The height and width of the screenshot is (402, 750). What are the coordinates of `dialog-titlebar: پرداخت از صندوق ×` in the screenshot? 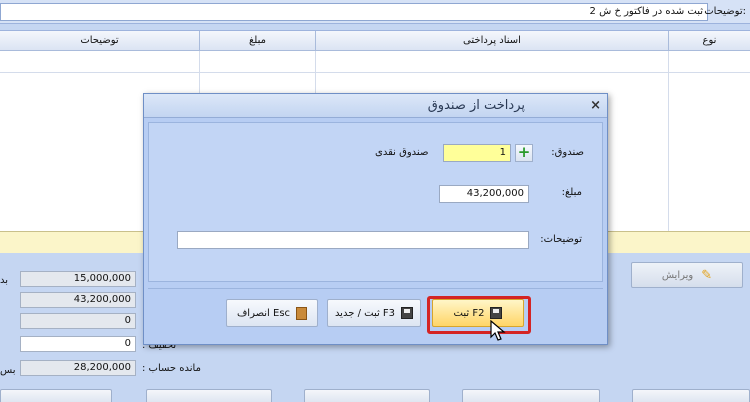 It's located at (375, 106).